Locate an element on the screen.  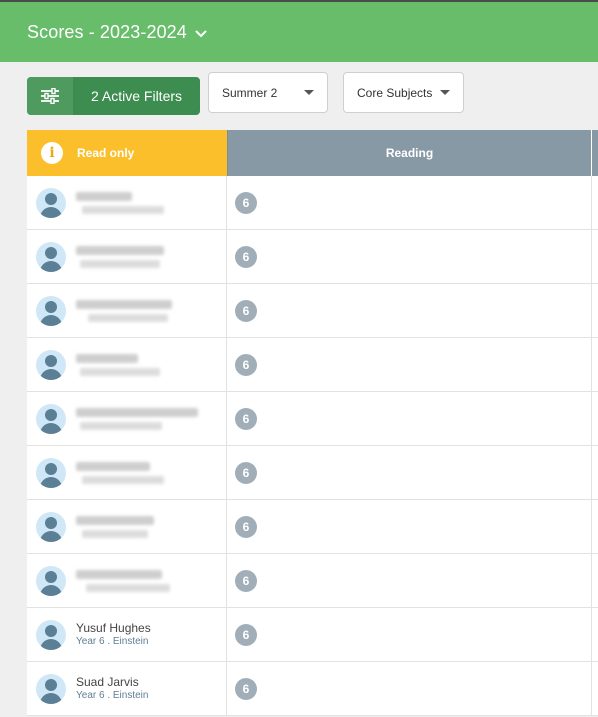
student-name: Yusuf Hughes is located at coordinates (113, 627).